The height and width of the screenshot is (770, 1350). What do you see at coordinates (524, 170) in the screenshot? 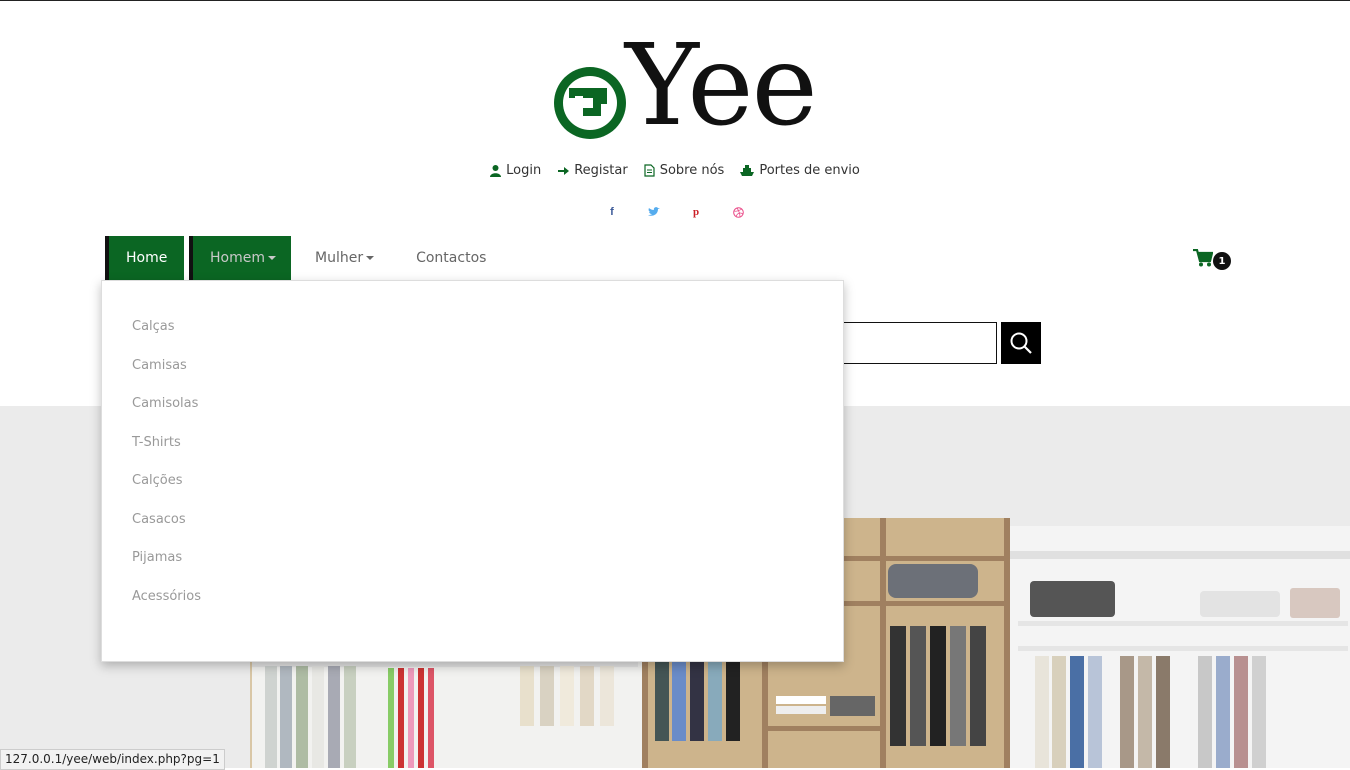
I see `login-label: Login` at bounding box center [524, 170].